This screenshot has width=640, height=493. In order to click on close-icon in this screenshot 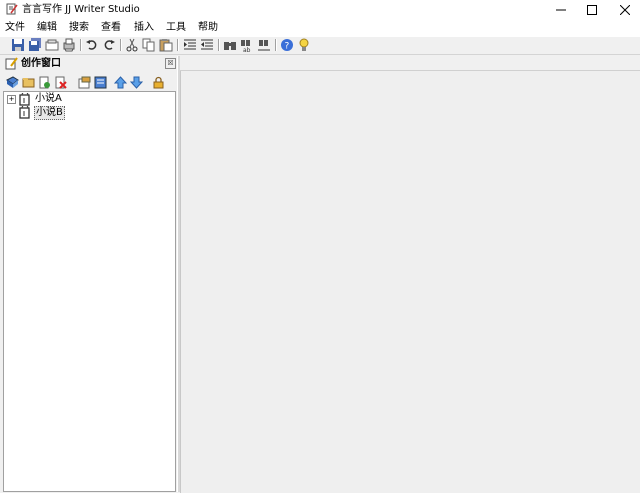, I will do `click(625, 9)`.